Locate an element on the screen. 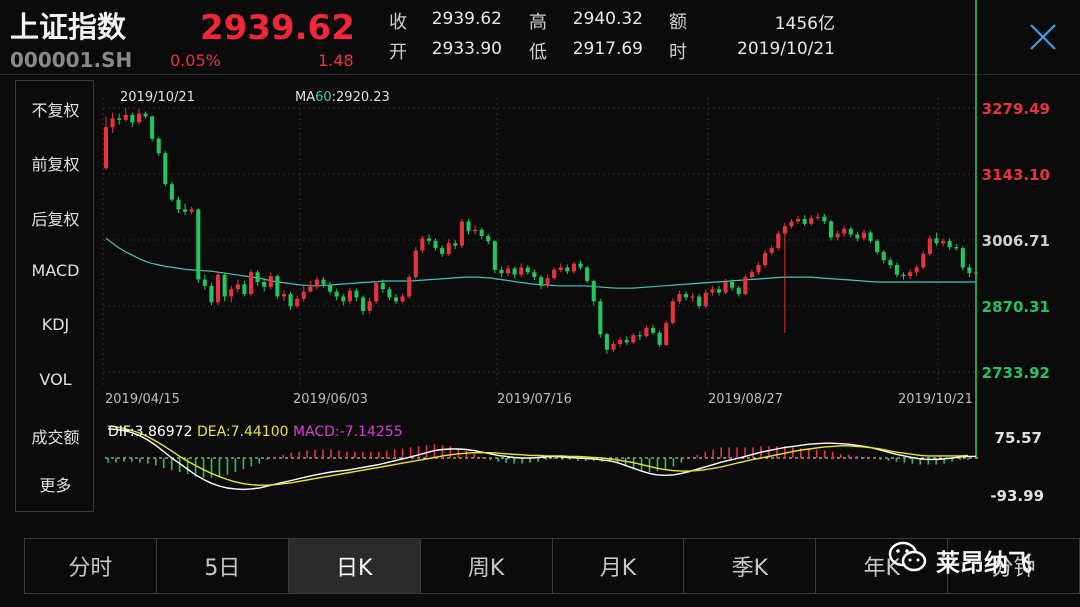  x-tick-label: 2019/10/21 is located at coordinates (935, 399).